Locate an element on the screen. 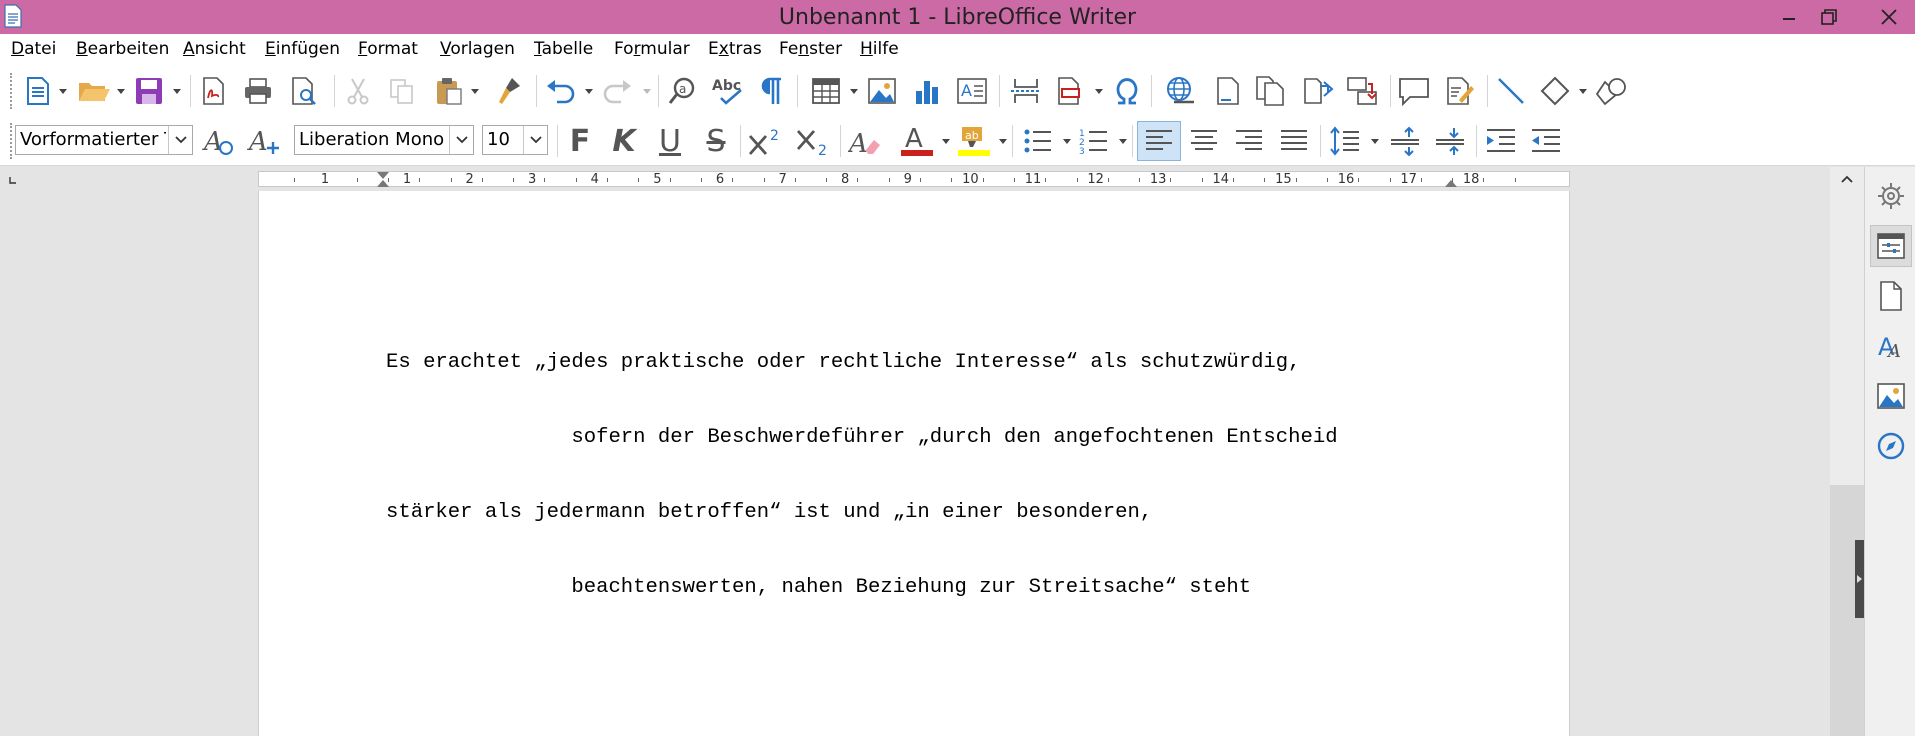  decrease-indent-button is located at coordinates (1546, 141).